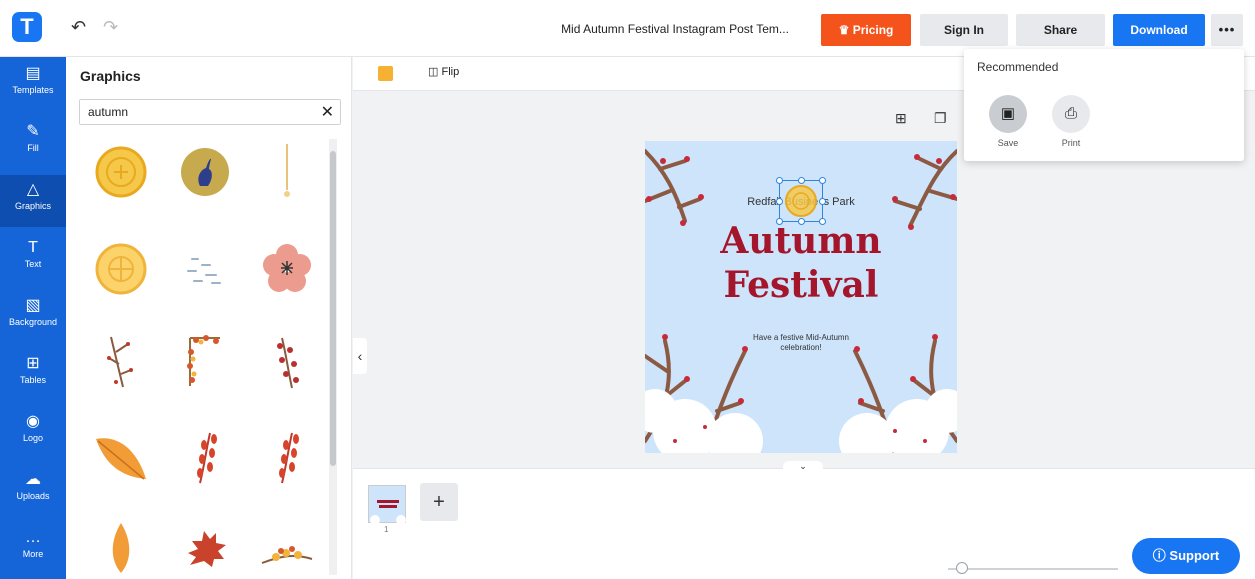 The width and height of the screenshot is (1255, 579). I want to click on sidebar-item-label: Graphics, so click(32, 206).